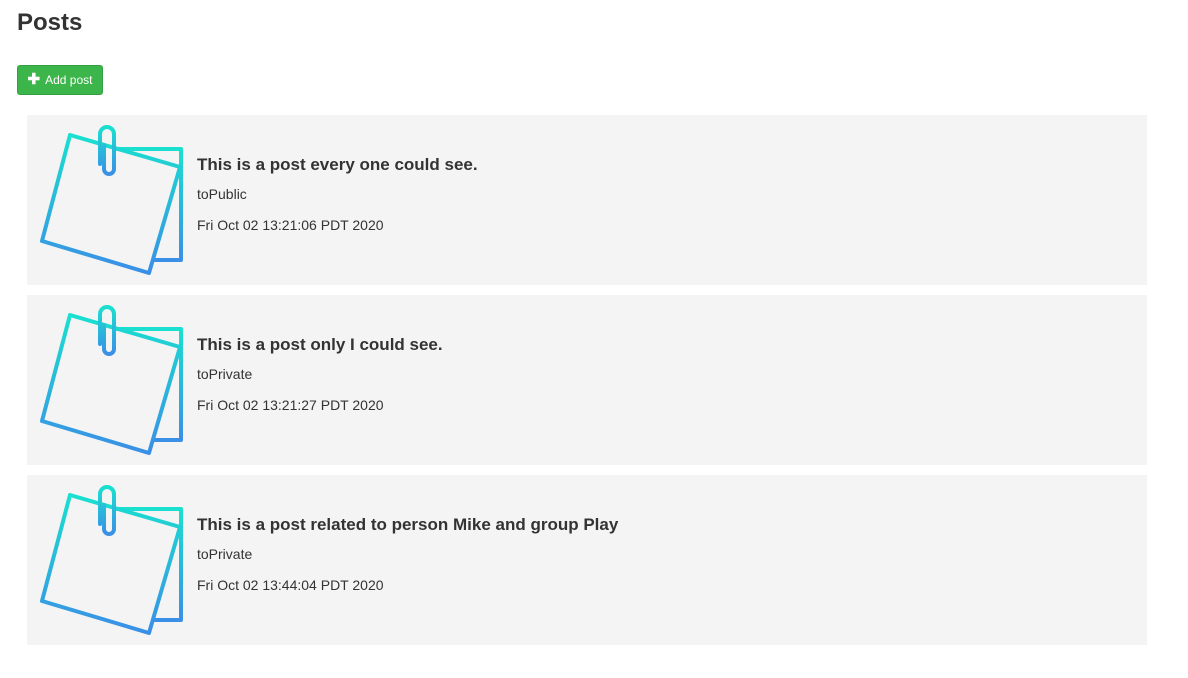  What do you see at coordinates (320, 344) in the screenshot?
I see `post-title: This is a post only I could see.` at bounding box center [320, 344].